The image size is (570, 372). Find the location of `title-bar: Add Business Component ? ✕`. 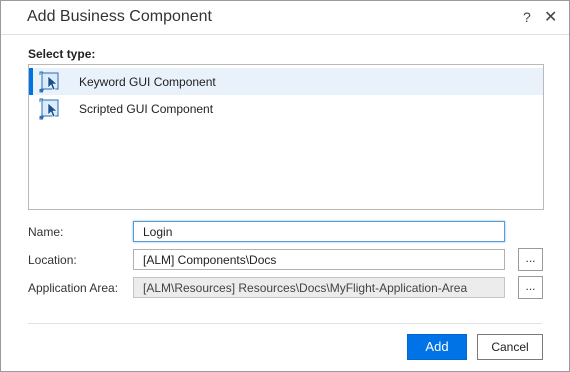

title-bar: Add Business Component ? ✕ is located at coordinates (285, 18).